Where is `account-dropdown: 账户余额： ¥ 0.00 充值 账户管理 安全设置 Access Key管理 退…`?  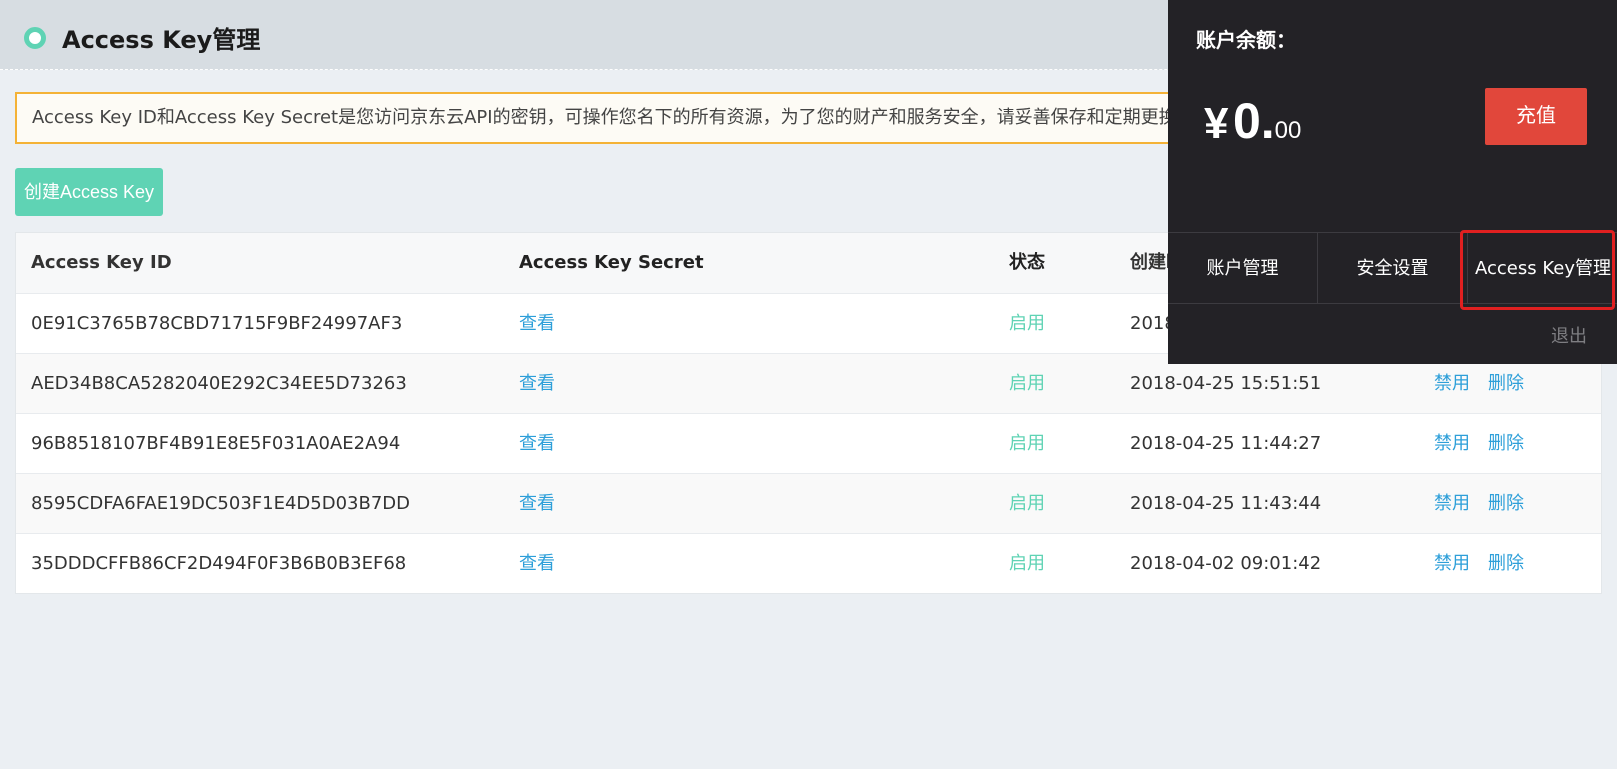 account-dropdown: 账户余额： ¥ 0.00 充值 账户管理 安全设置 Access Key管理 退… is located at coordinates (1392, 182).